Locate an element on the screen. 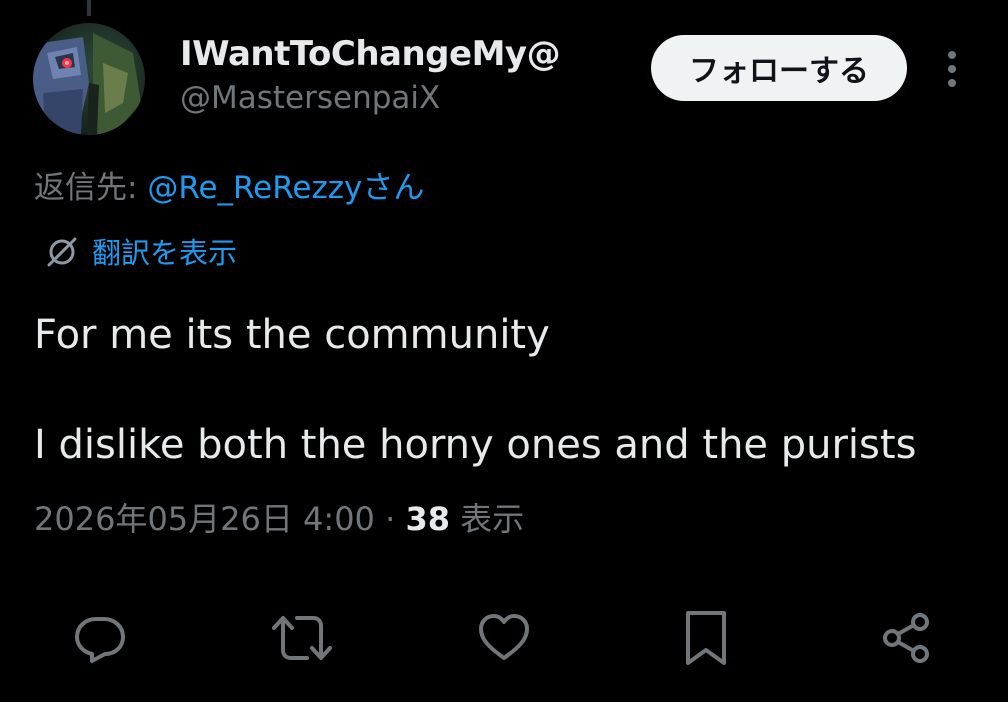 The height and width of the screenshot is (702, 1008). share-icon is located at coordinates (906, 638).